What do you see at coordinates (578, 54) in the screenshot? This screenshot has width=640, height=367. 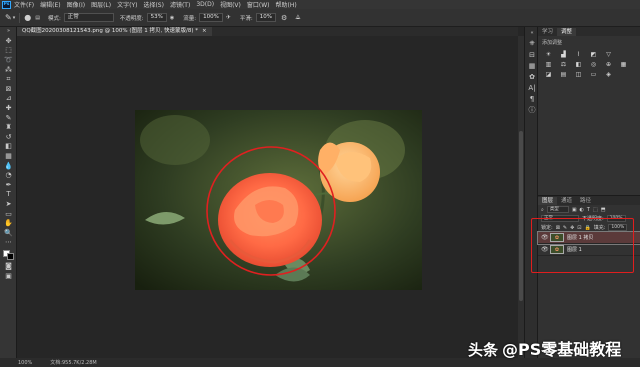 I see `curves-icon: ⌇` at bounding box center [578, 54].